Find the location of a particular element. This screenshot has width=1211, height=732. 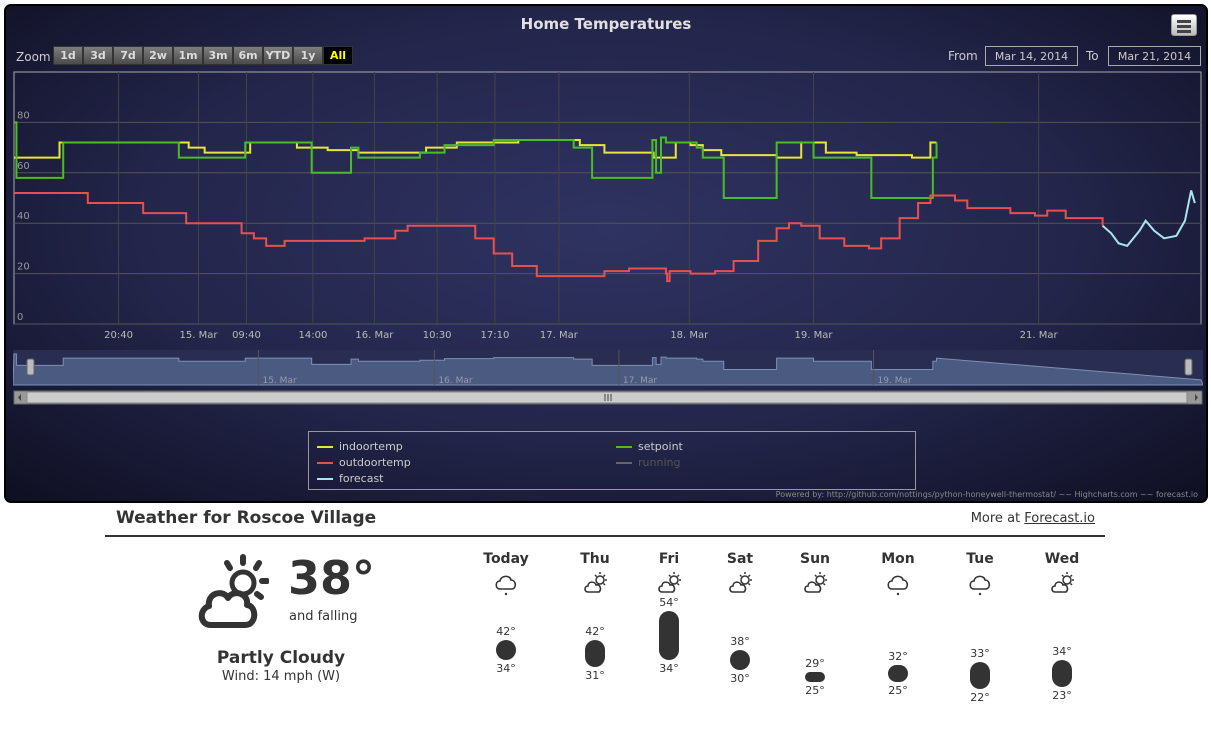

x-tick-label: 17. Mar is located at coordinates (559, 335).